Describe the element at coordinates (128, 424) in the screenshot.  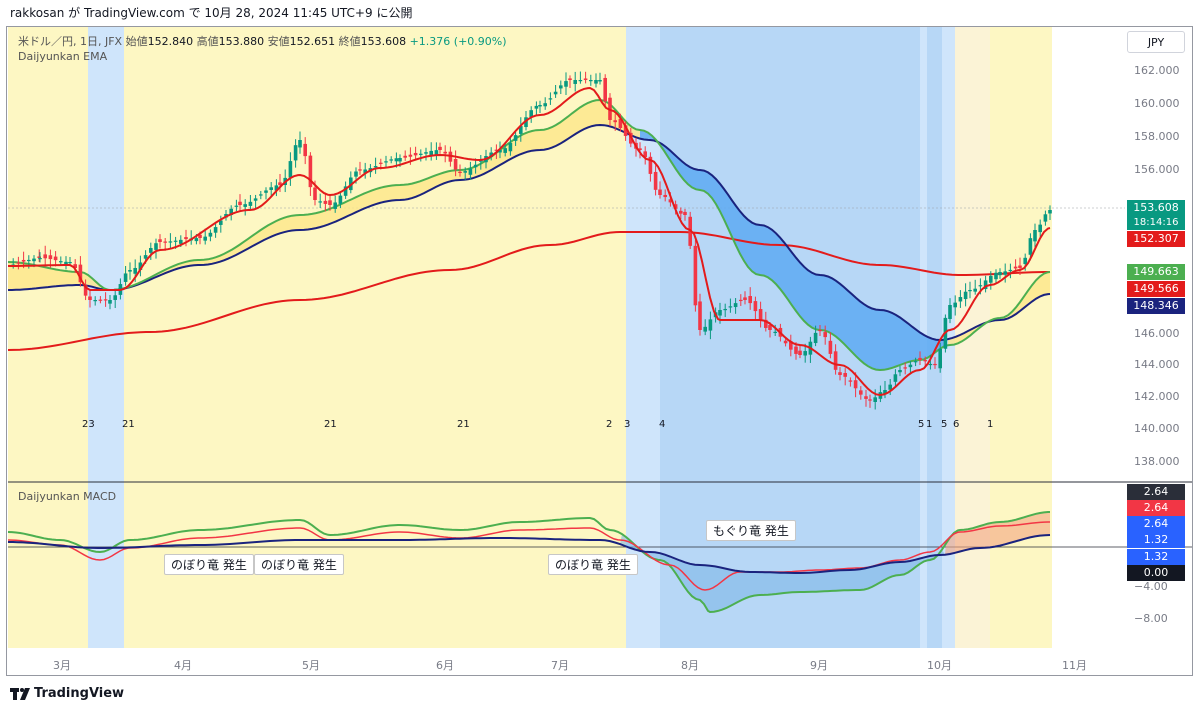
I see `cycle-count: 21` at that location.